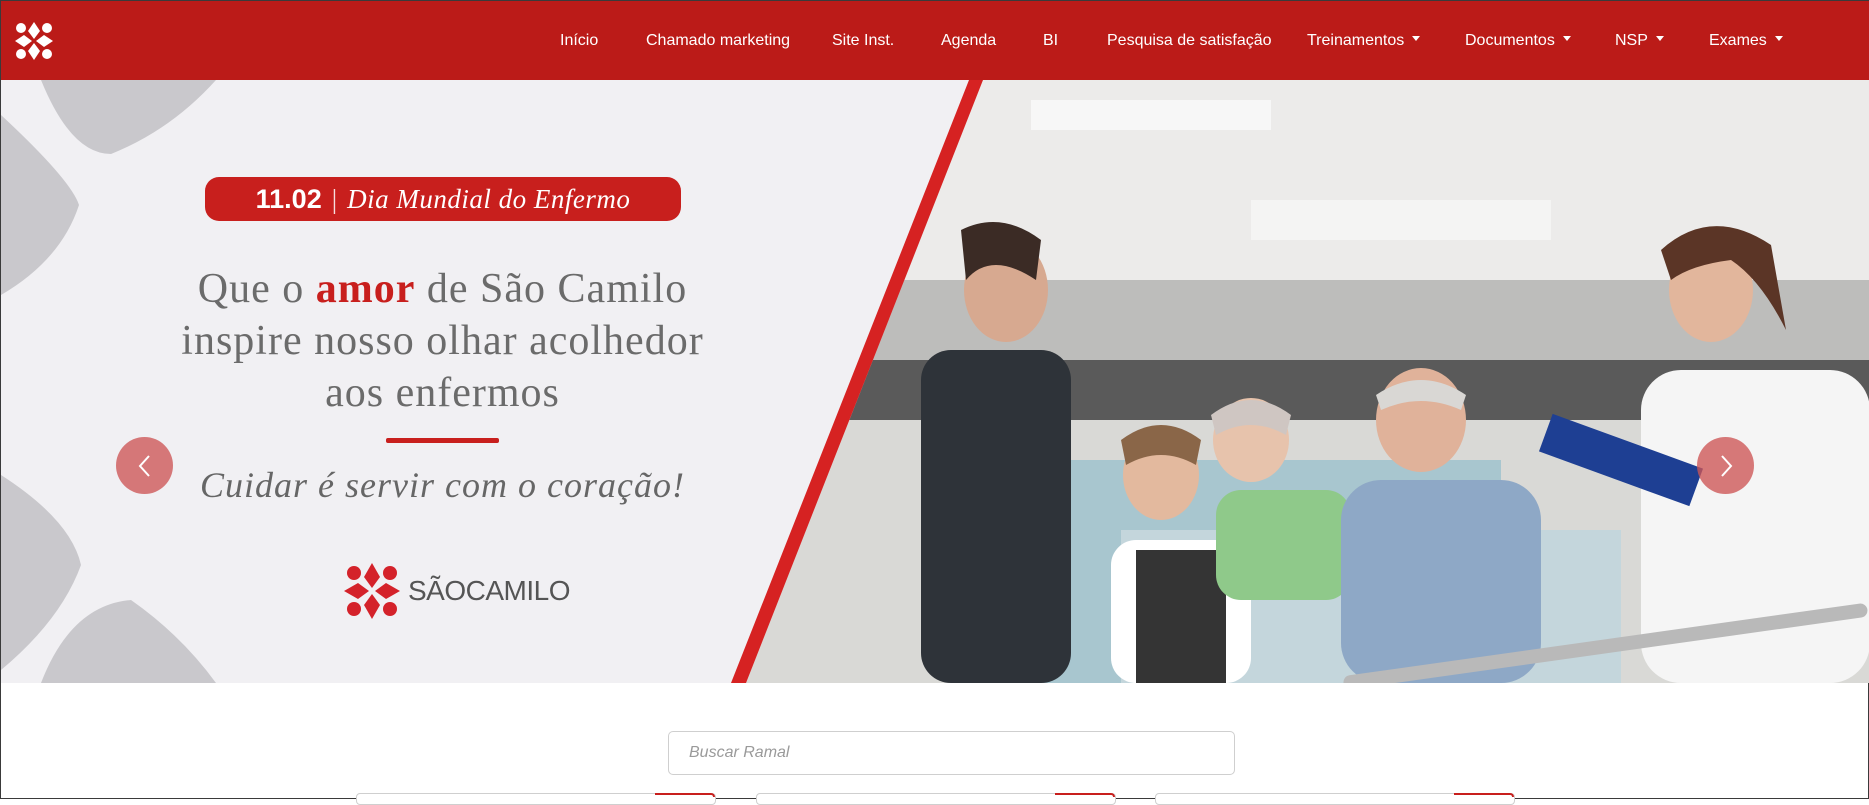 This screenshot has height=805, width=1869. I want to click on headline-line-2: inspire nosso olhar acolhedor, so click(442, 341).